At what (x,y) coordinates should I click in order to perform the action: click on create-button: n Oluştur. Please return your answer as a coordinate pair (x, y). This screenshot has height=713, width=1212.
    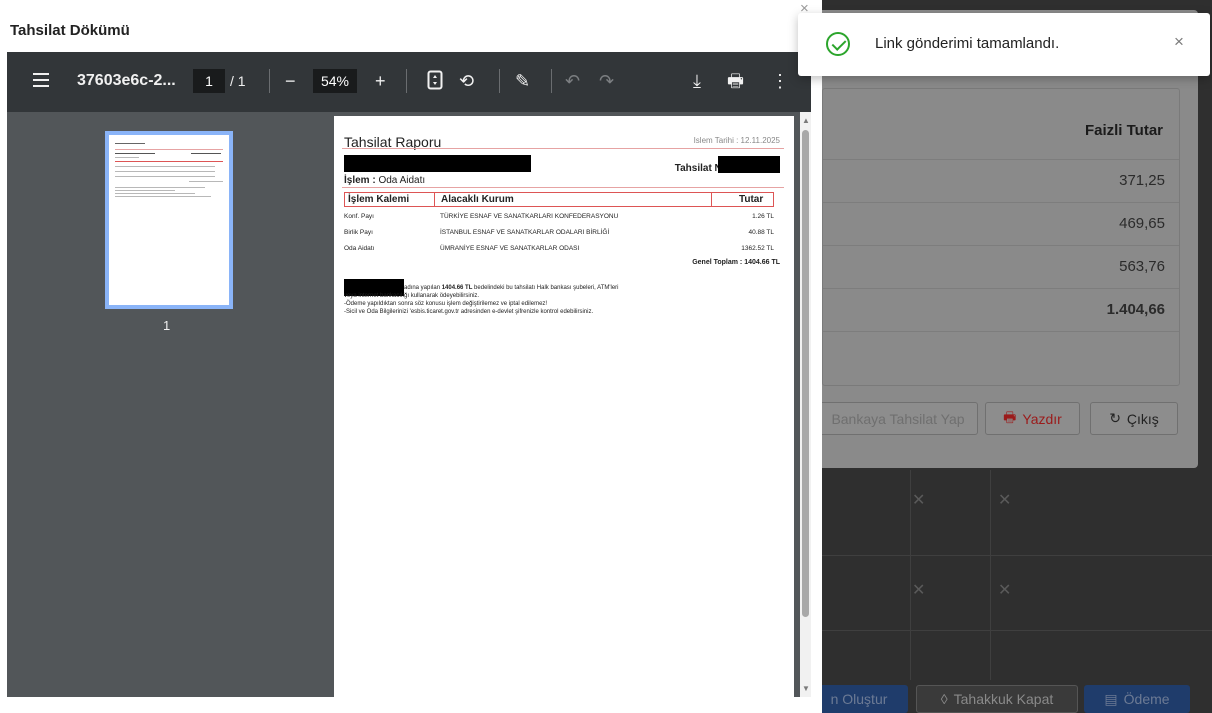
    Looking at the image, I should click on (859, 699).